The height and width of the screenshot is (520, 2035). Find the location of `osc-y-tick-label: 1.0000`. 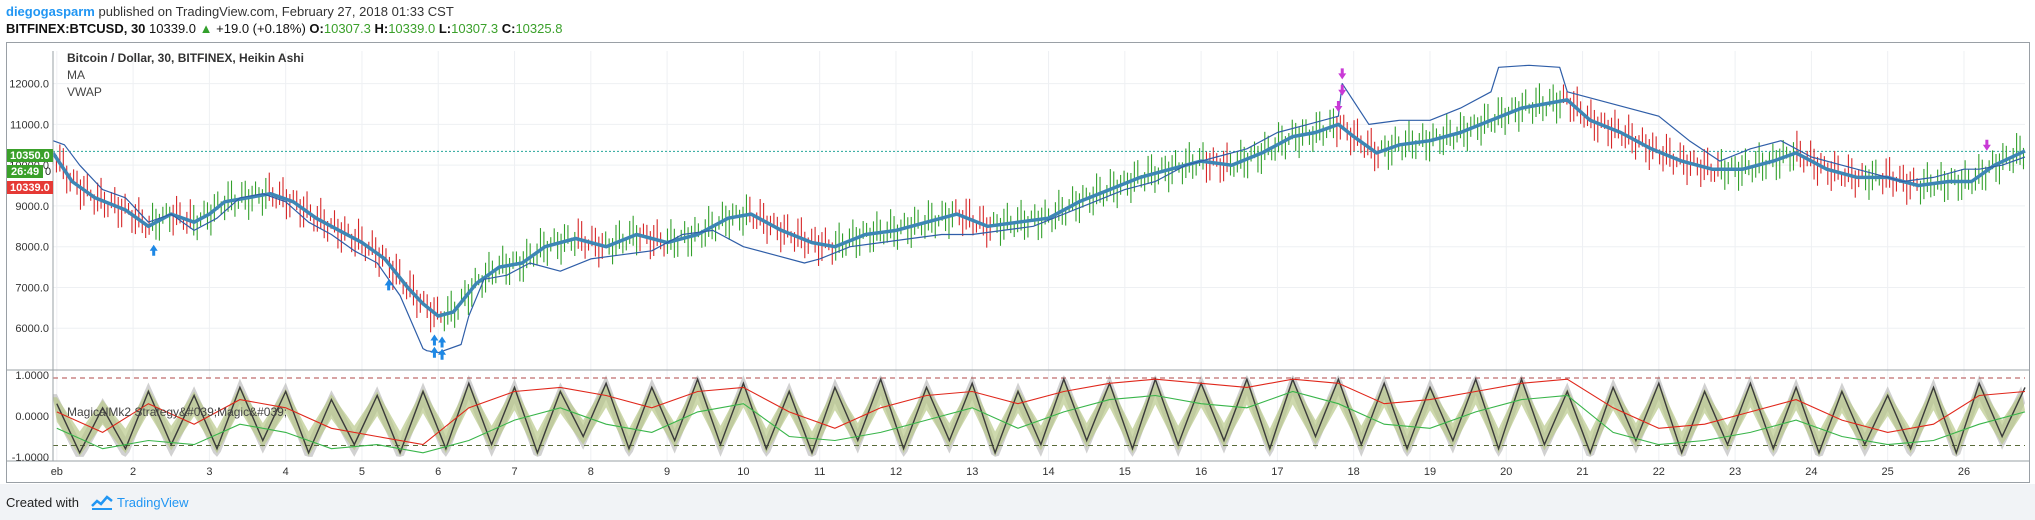

osc-y-tick-label: 1.0000 is located at coordinates (32, 376).